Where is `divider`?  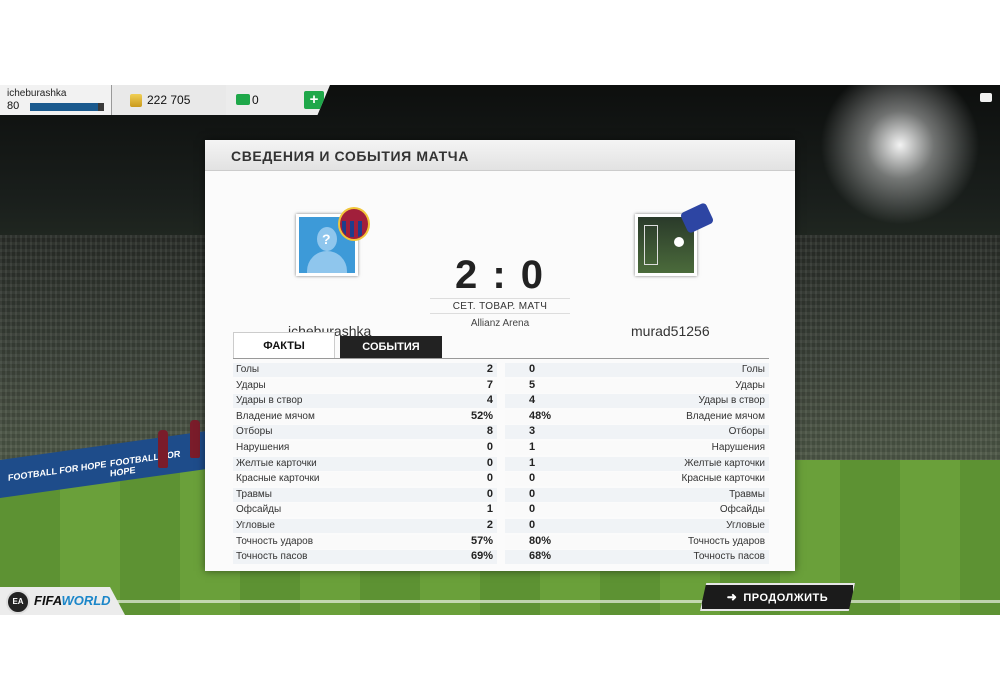
divider is located at coordinates (501, 358).